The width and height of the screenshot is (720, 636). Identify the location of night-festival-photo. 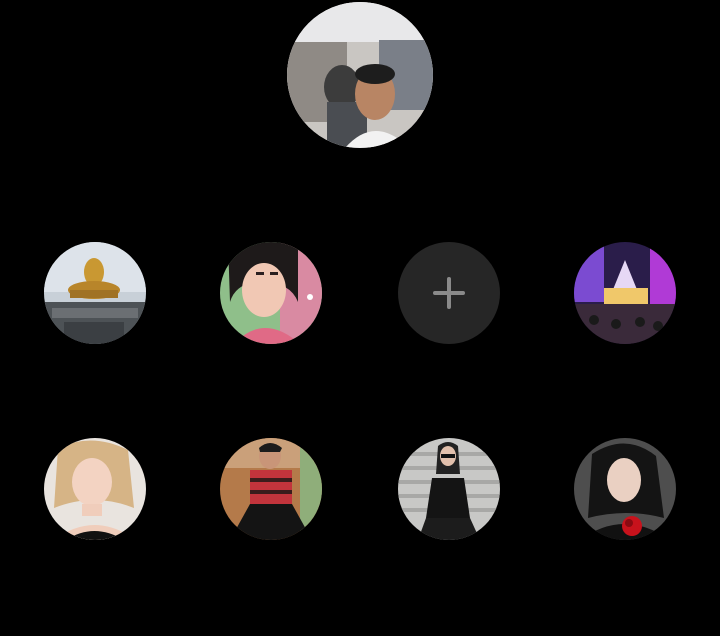
(625, 293).